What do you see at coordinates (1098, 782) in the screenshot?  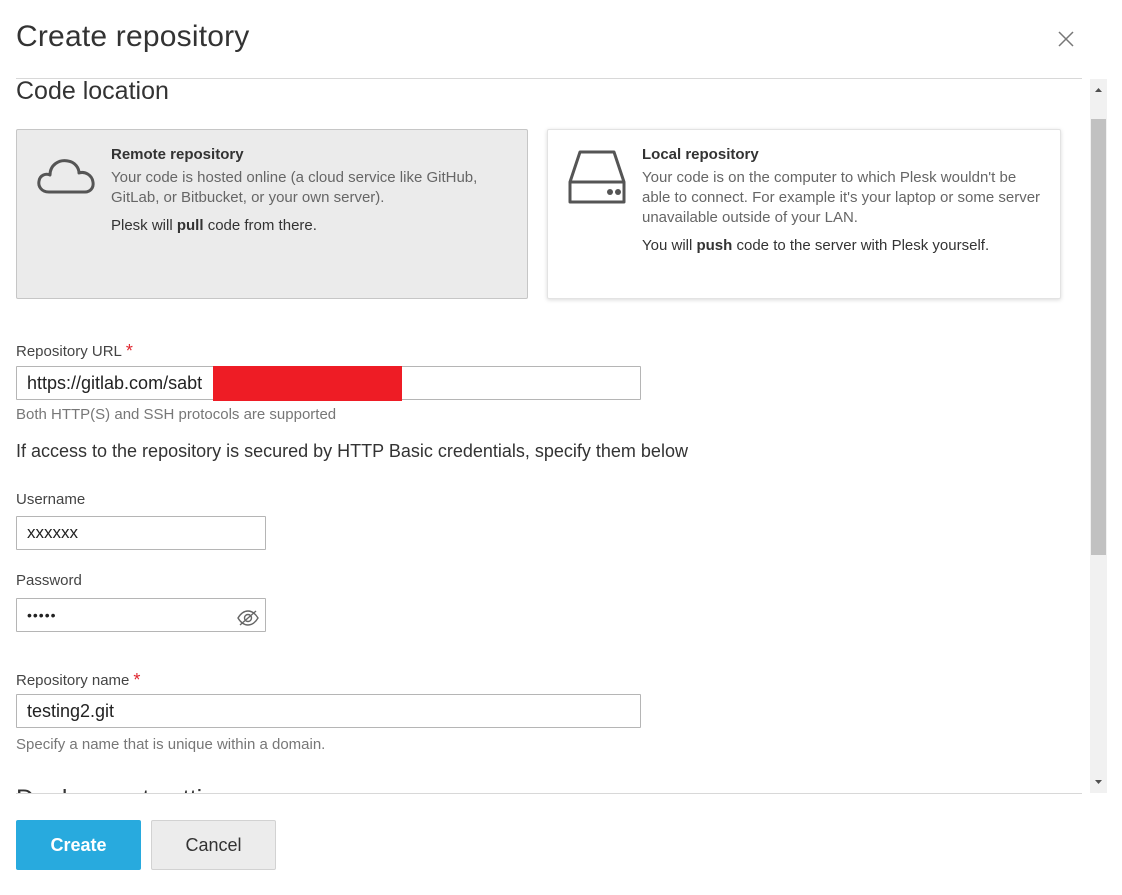 I see `scroll-down-arrow-icon` at bounding box center [1098, 782].